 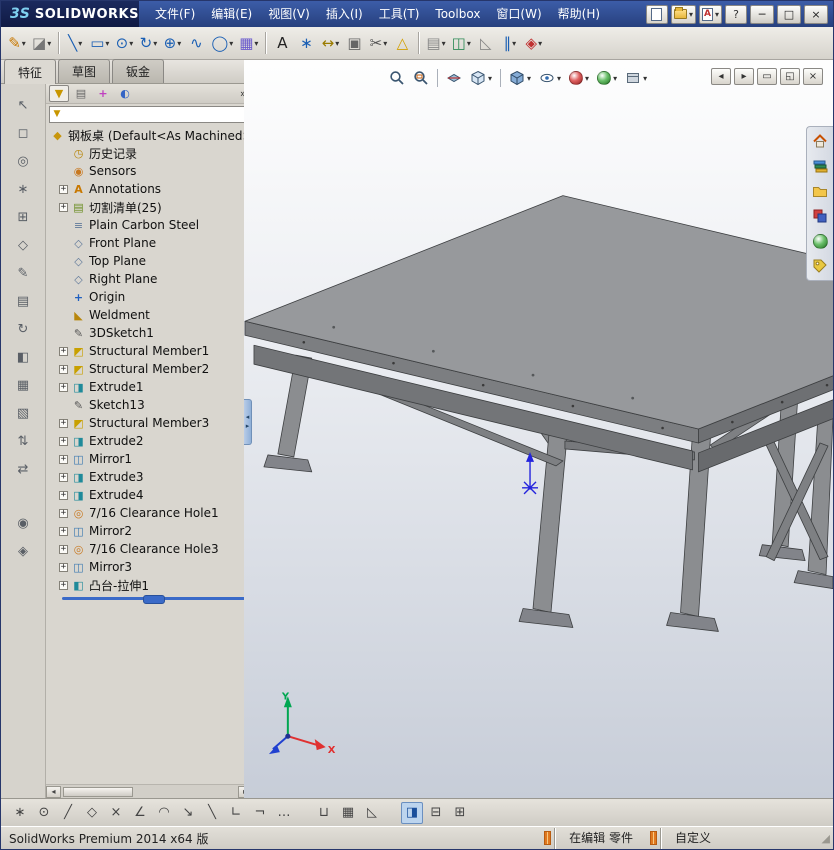 I want to click on tree-item-annotations: + A Annotations, so click(x=149, y=189).